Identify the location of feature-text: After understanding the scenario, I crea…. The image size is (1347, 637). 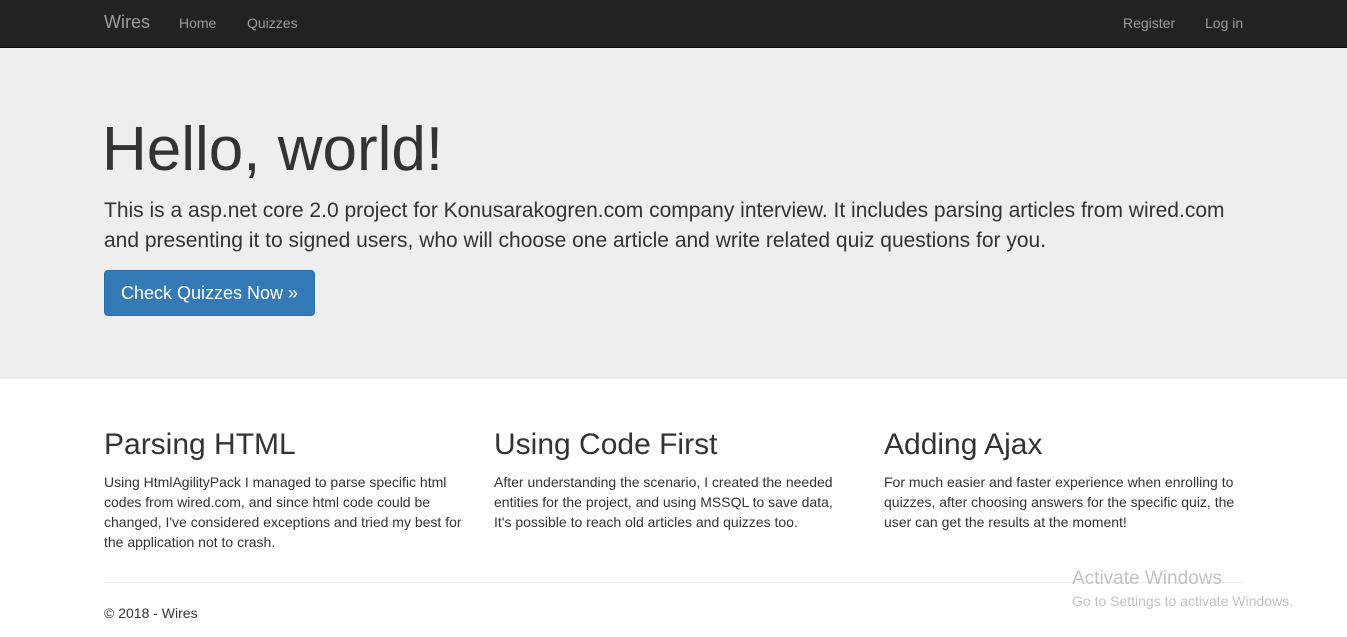
(663, 502).